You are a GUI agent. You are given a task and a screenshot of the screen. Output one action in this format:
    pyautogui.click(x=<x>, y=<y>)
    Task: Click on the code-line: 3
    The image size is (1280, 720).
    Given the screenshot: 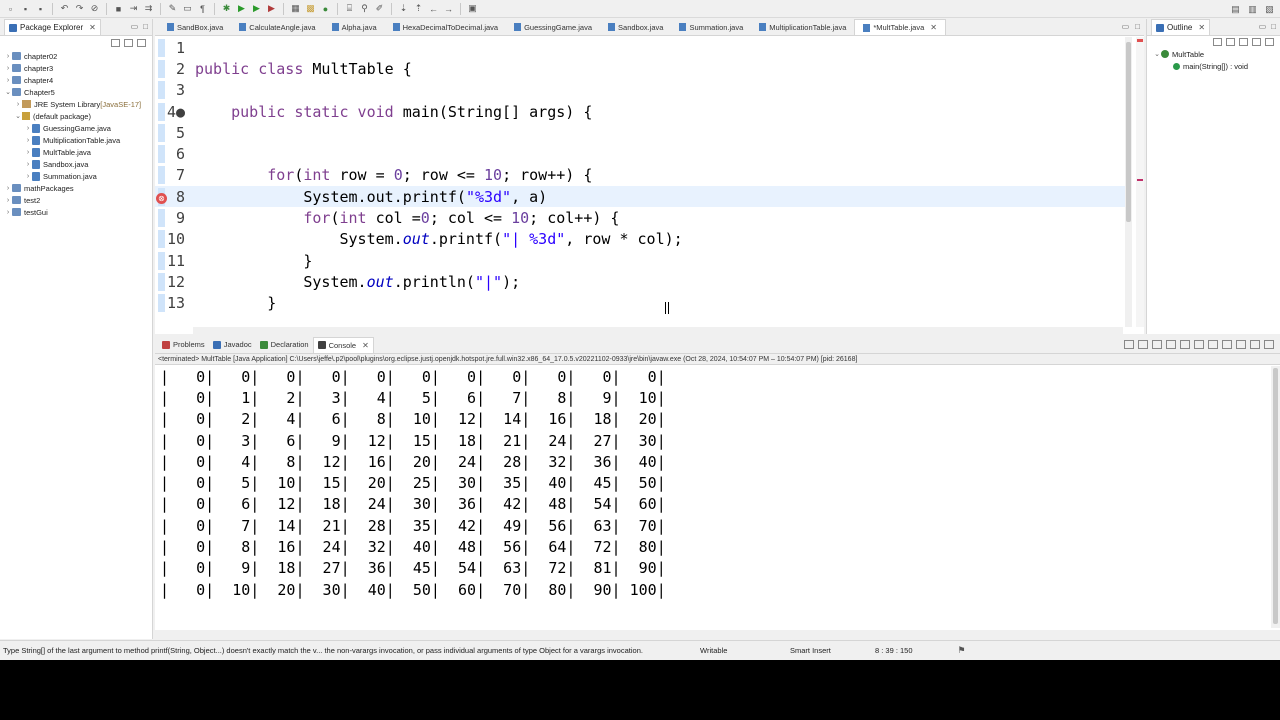 What is the action you would take?
    pyautogui.click(x=640, y=90)
    